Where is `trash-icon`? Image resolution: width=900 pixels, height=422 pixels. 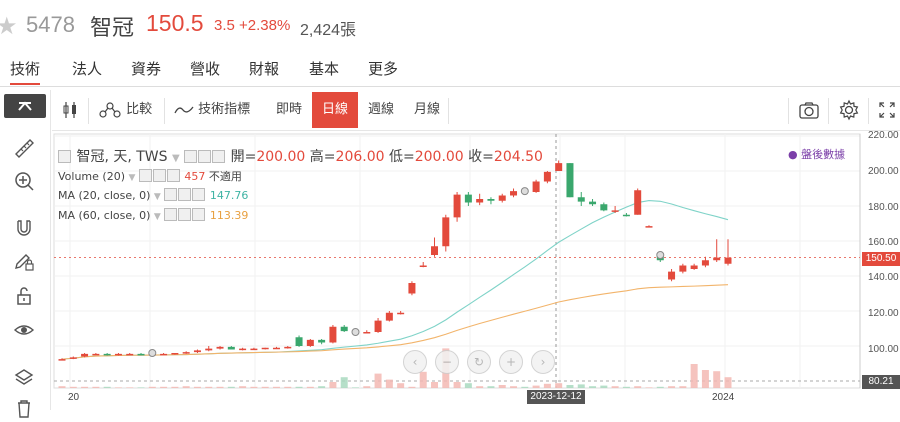 trash-icon is located at coordinates (24, 409).